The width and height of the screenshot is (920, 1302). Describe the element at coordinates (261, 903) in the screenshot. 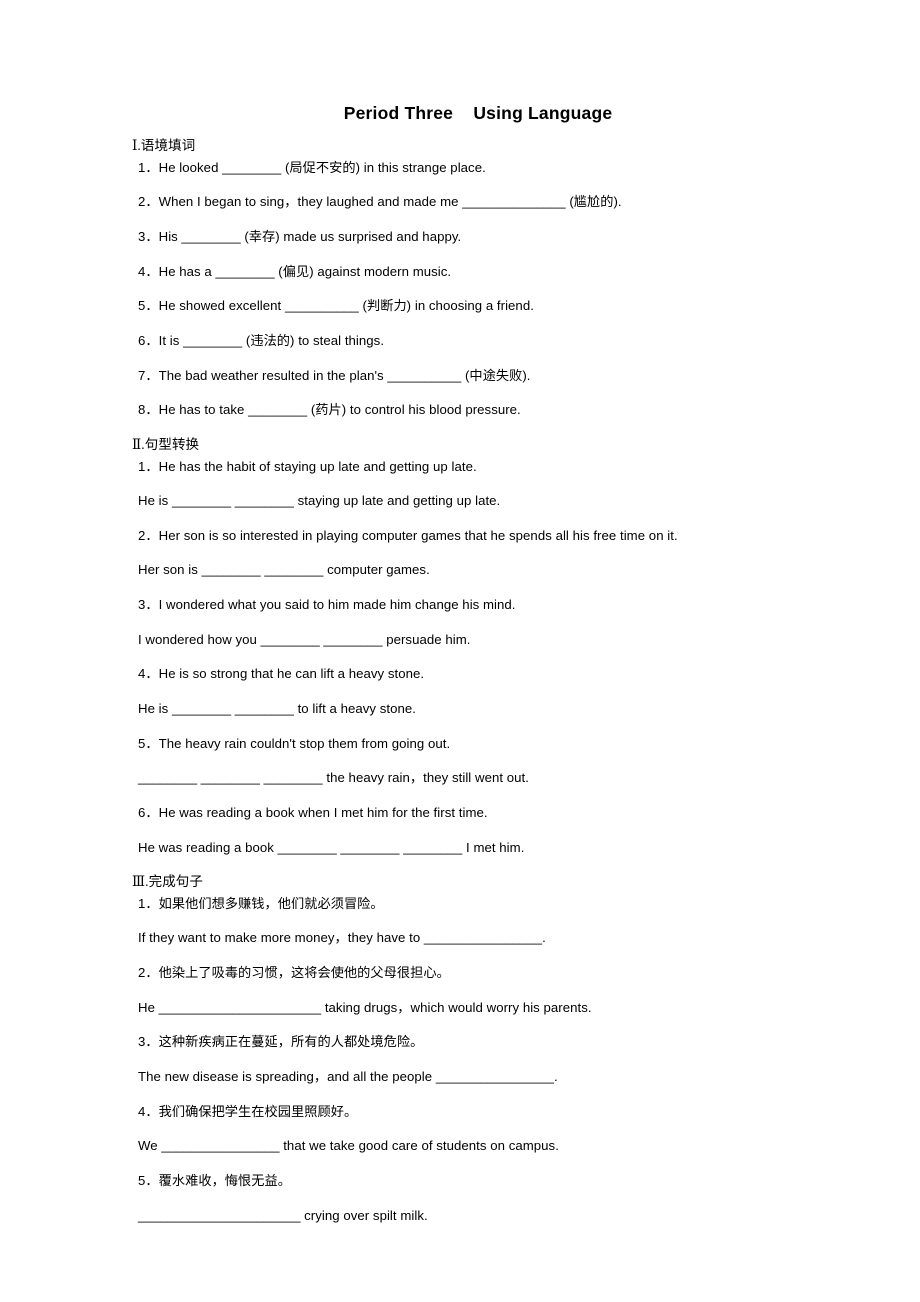

I see `question-item: 1．如果他们想多赚钱，他们就必须冒险。` at that location.